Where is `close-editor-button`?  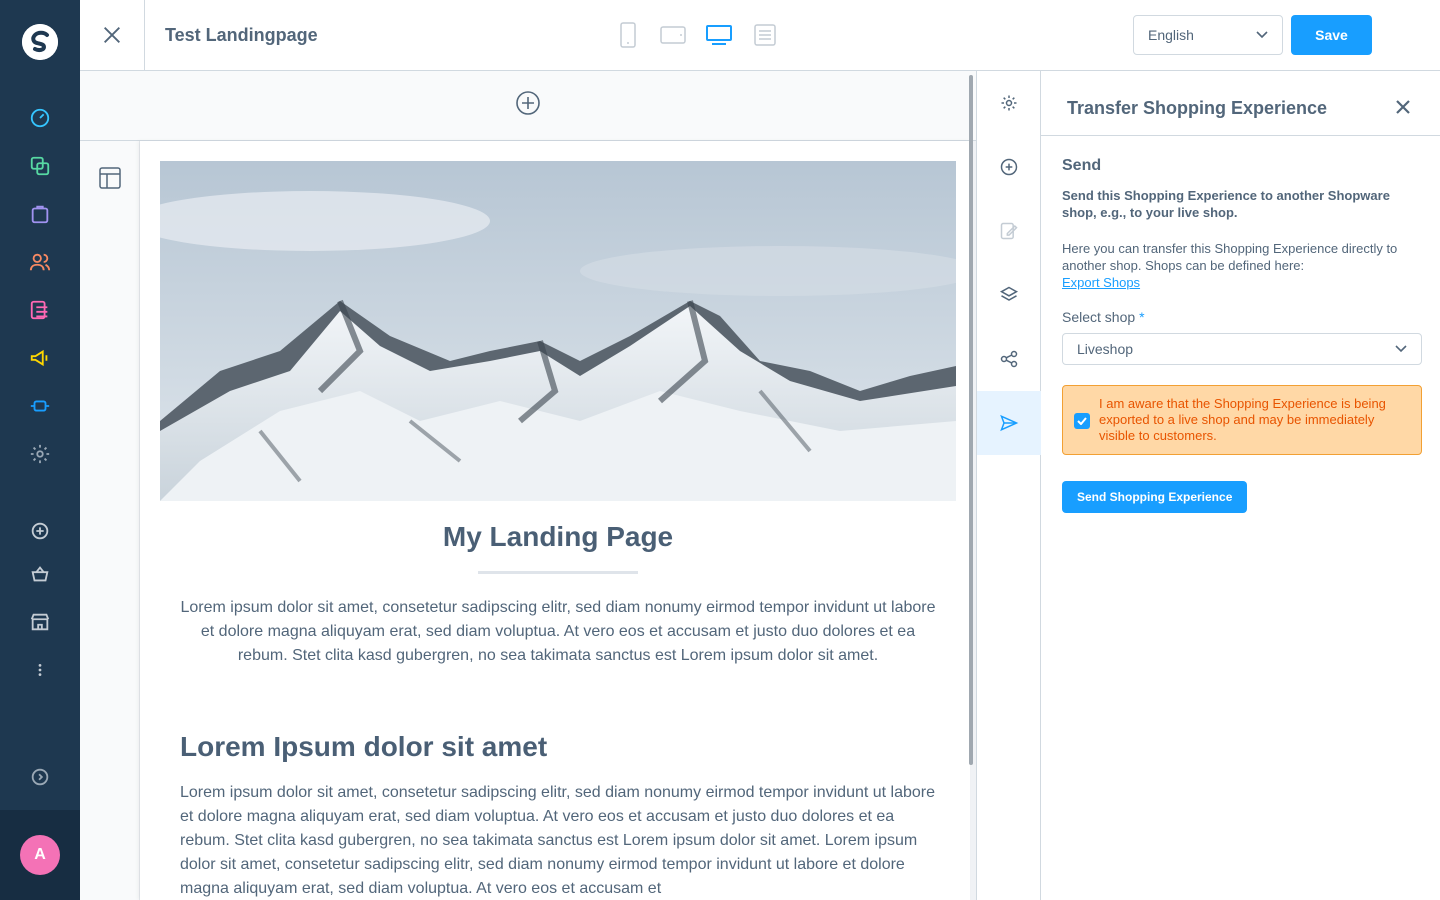 close-editor-button is located at coordinates (112, 35).